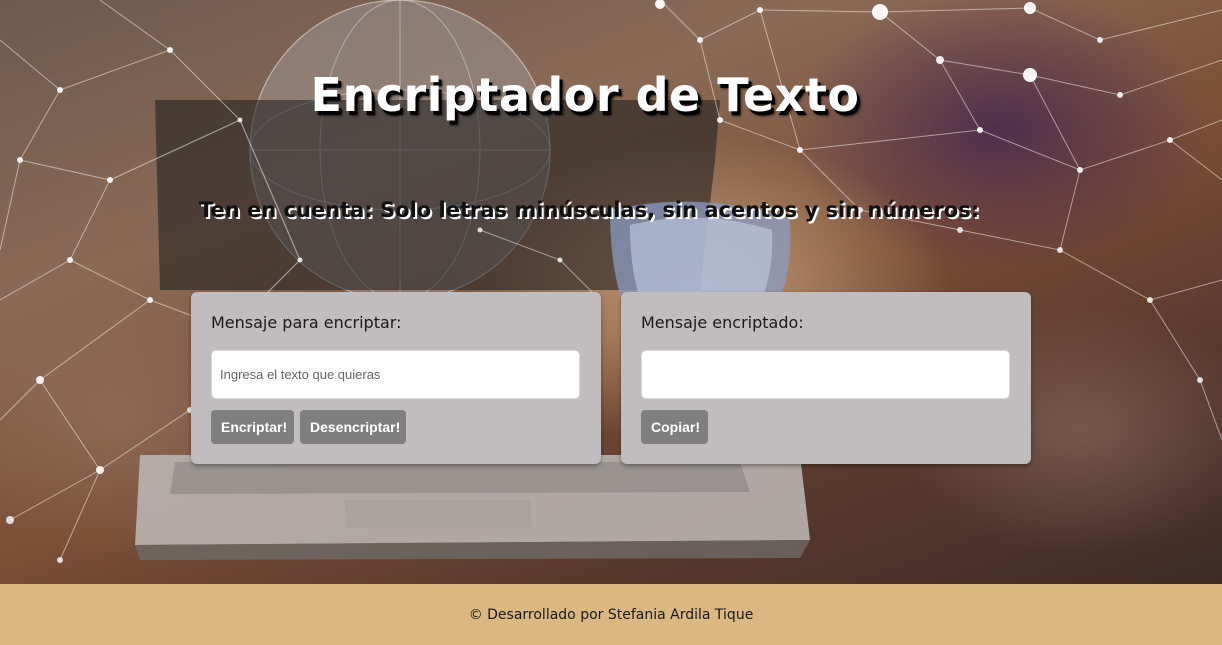  I want to click on result-card: Mensaje encriptado: Copiar!, so click(826, 378).